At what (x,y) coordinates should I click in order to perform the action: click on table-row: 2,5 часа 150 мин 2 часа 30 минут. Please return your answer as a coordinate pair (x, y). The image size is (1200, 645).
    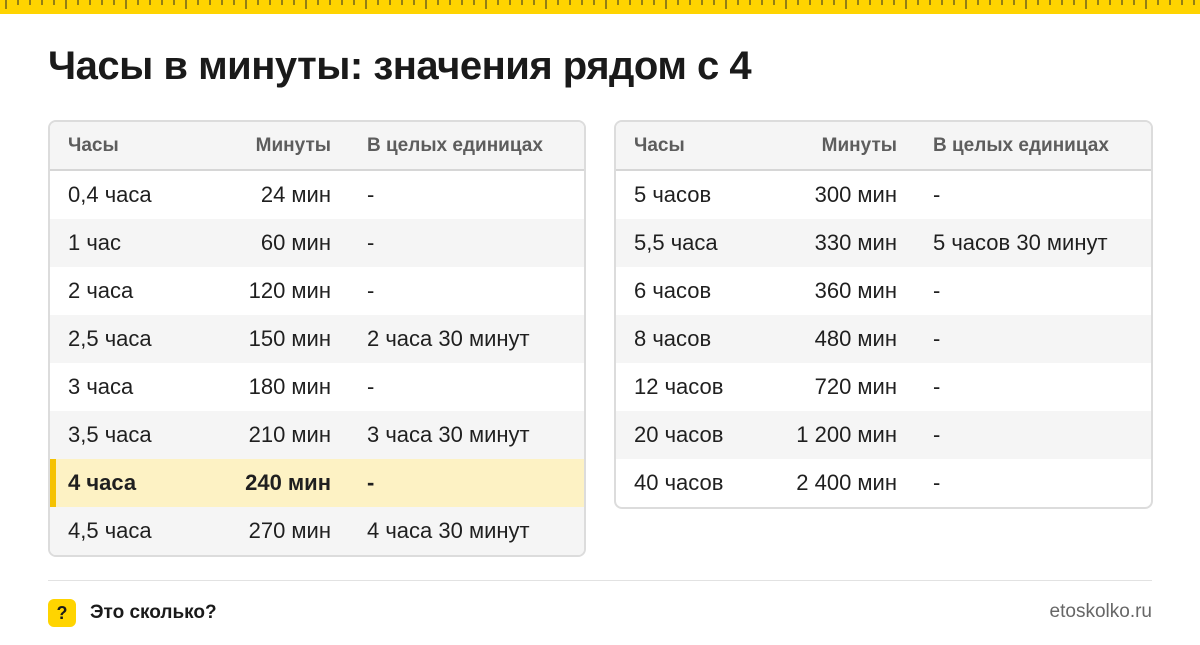
    Looking at the image, I should click on (317, 339).